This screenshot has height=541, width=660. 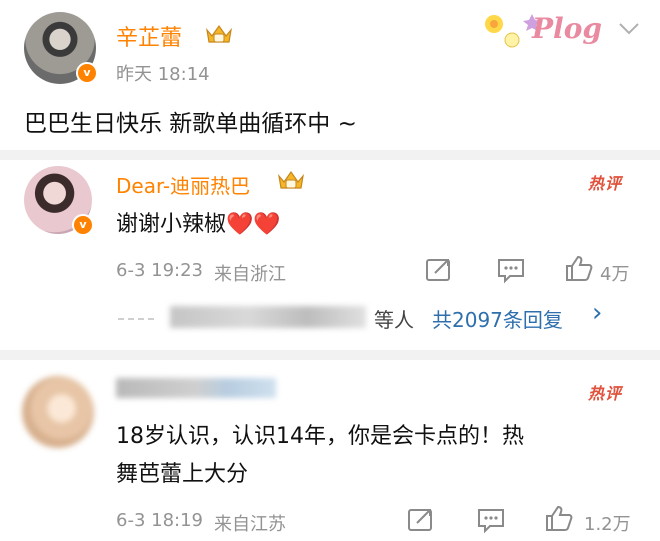 I want to click on reply-count-link: 共2097条回复, so click(x=497, y=318).